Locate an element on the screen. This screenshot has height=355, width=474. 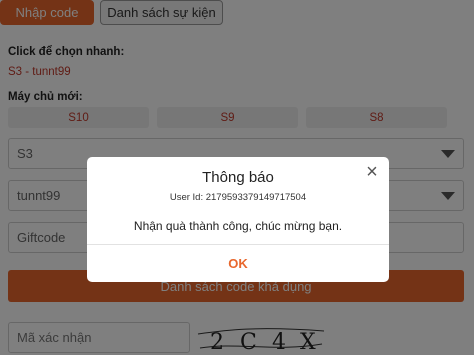
dialog-user-id: User Id: 2179593379149717504 is located at coordinates (238, 197).